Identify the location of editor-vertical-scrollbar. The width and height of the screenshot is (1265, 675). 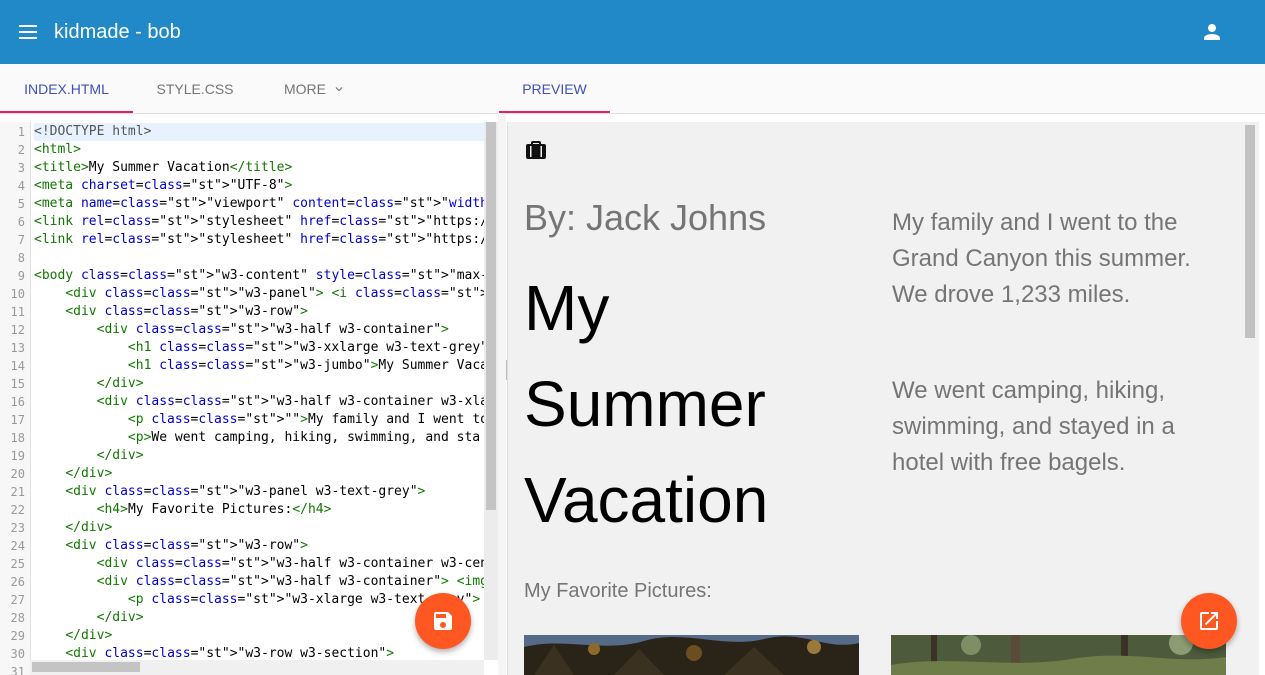
(491, 391).